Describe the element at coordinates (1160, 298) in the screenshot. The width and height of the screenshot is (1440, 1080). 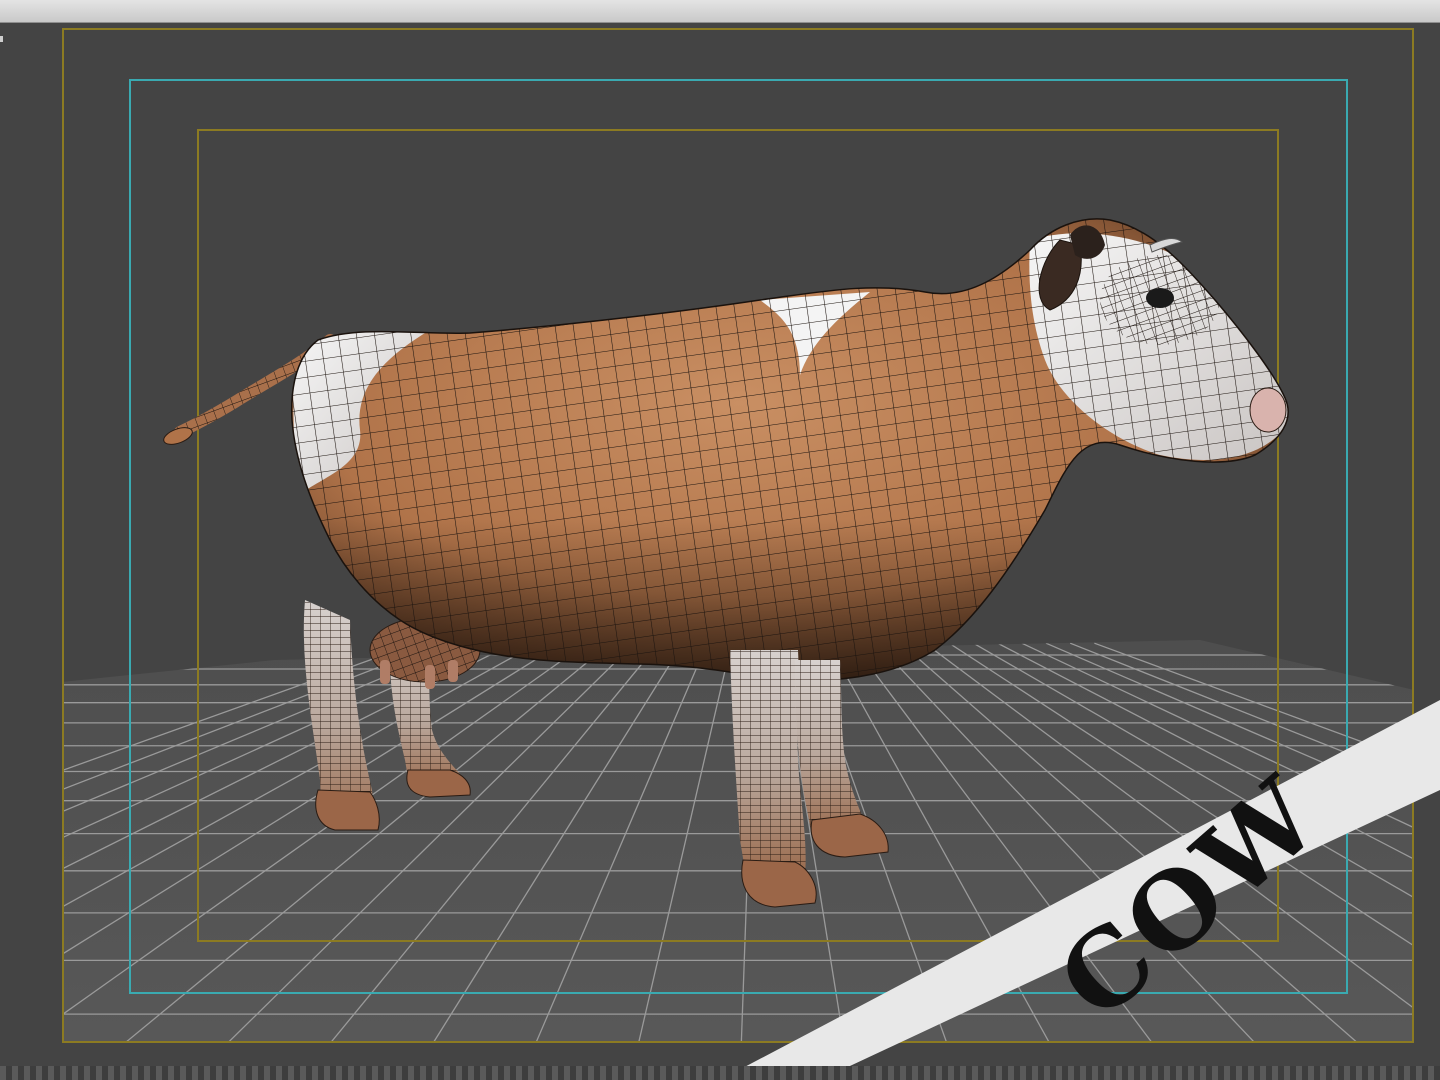
I see `cow-eye` at that location.